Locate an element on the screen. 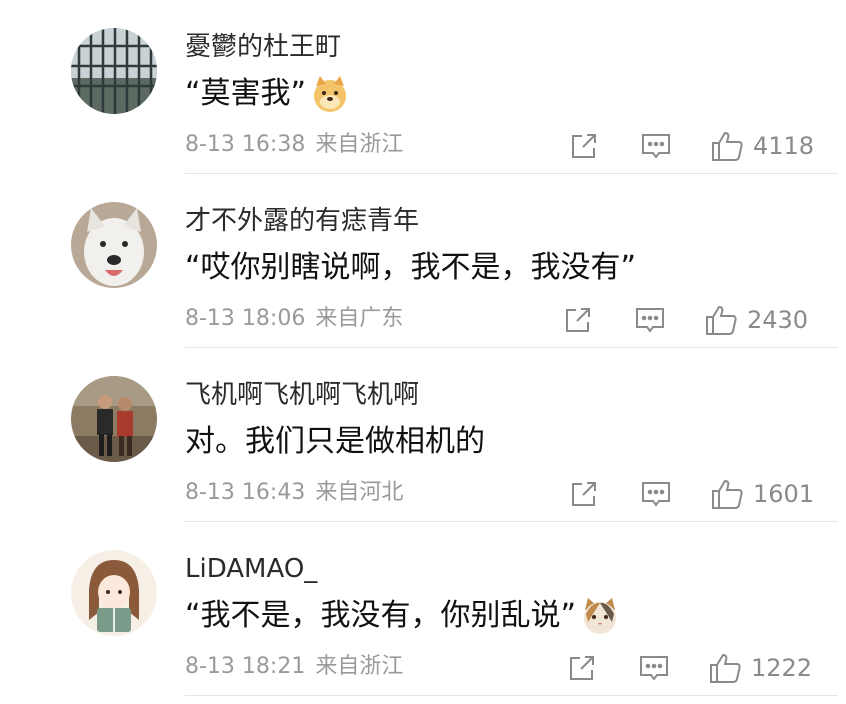  location: 来自广东 is located at coordinates (359, 318).